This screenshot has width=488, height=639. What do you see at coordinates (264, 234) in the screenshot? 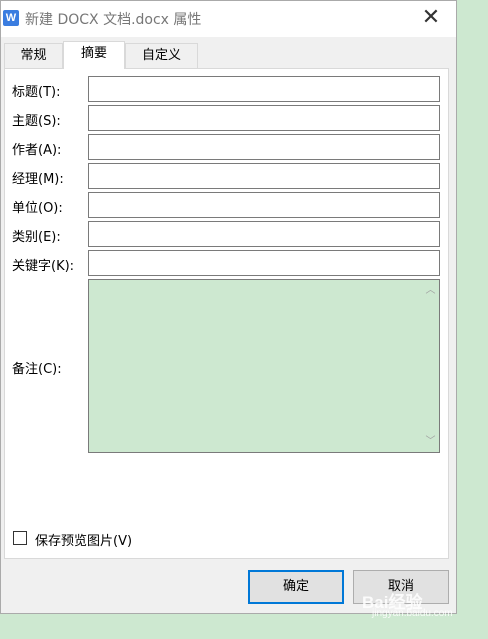
I see `category-input` at bounding box center [264, 234].